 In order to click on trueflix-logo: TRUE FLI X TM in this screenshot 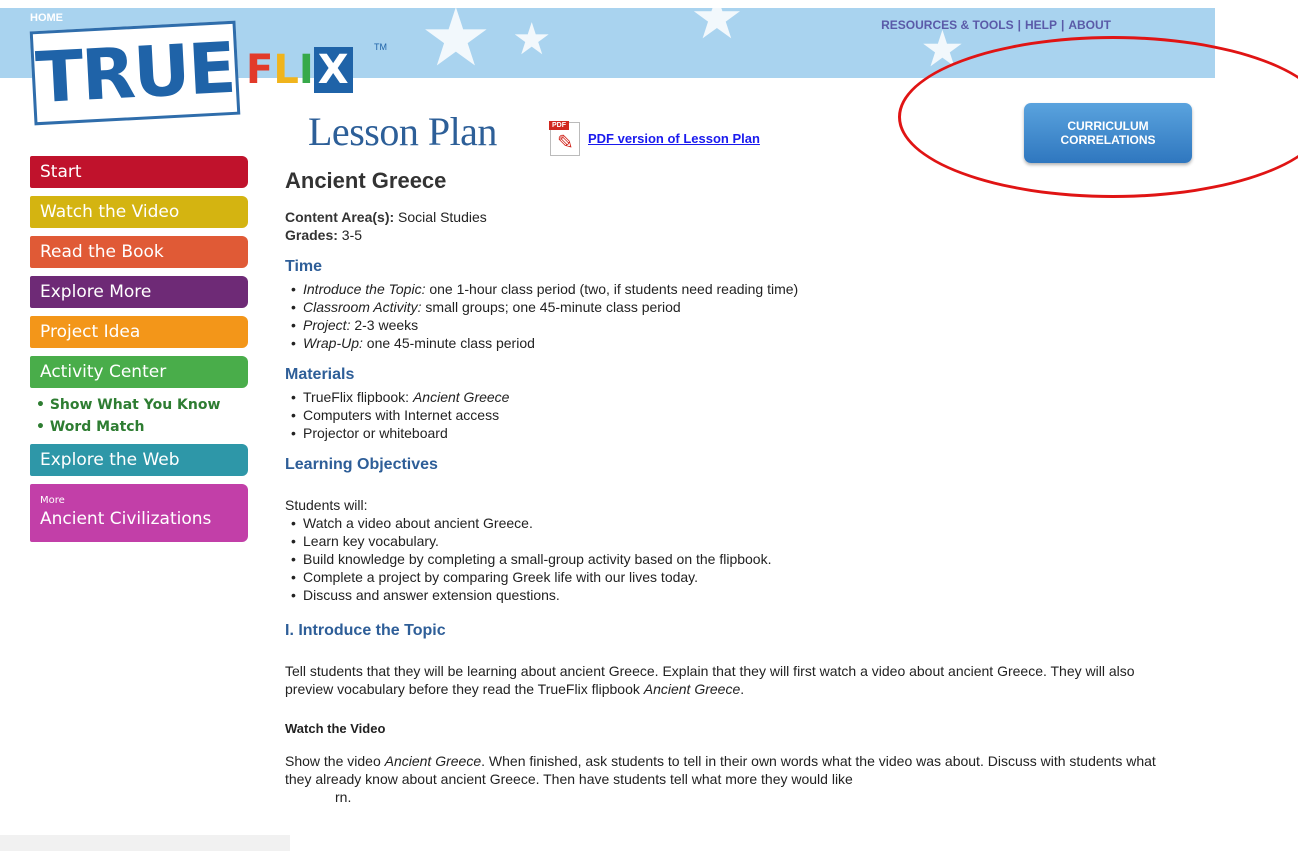, I will do `click(203, 67)`.